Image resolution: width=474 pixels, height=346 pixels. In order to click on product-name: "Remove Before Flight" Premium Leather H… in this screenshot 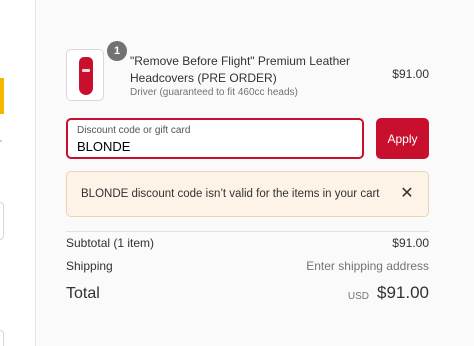, I will do `click(240, 69)`.